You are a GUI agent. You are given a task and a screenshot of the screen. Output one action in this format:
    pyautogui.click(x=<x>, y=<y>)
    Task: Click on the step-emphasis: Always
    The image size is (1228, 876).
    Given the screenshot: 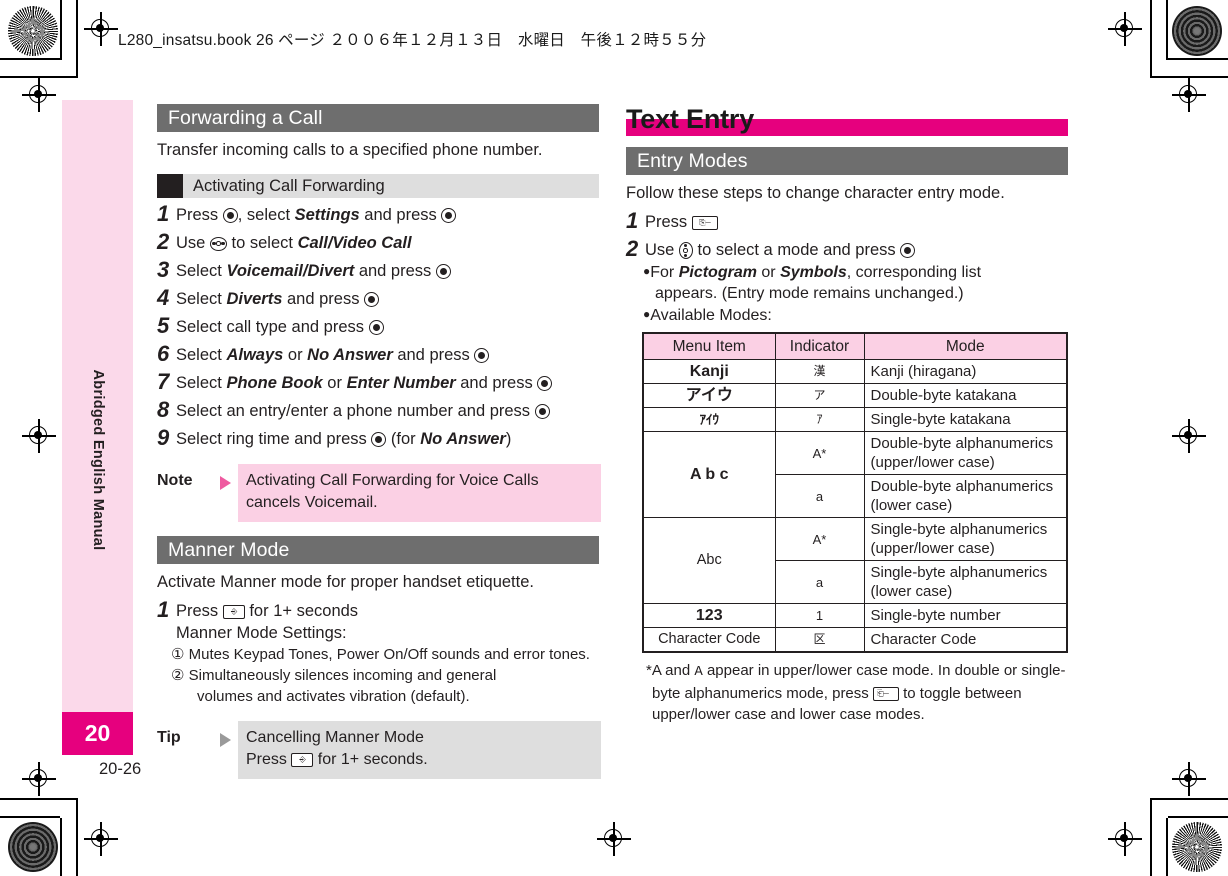 What is the action you would take?
    pyautogui.click(x=255, y=355)
    